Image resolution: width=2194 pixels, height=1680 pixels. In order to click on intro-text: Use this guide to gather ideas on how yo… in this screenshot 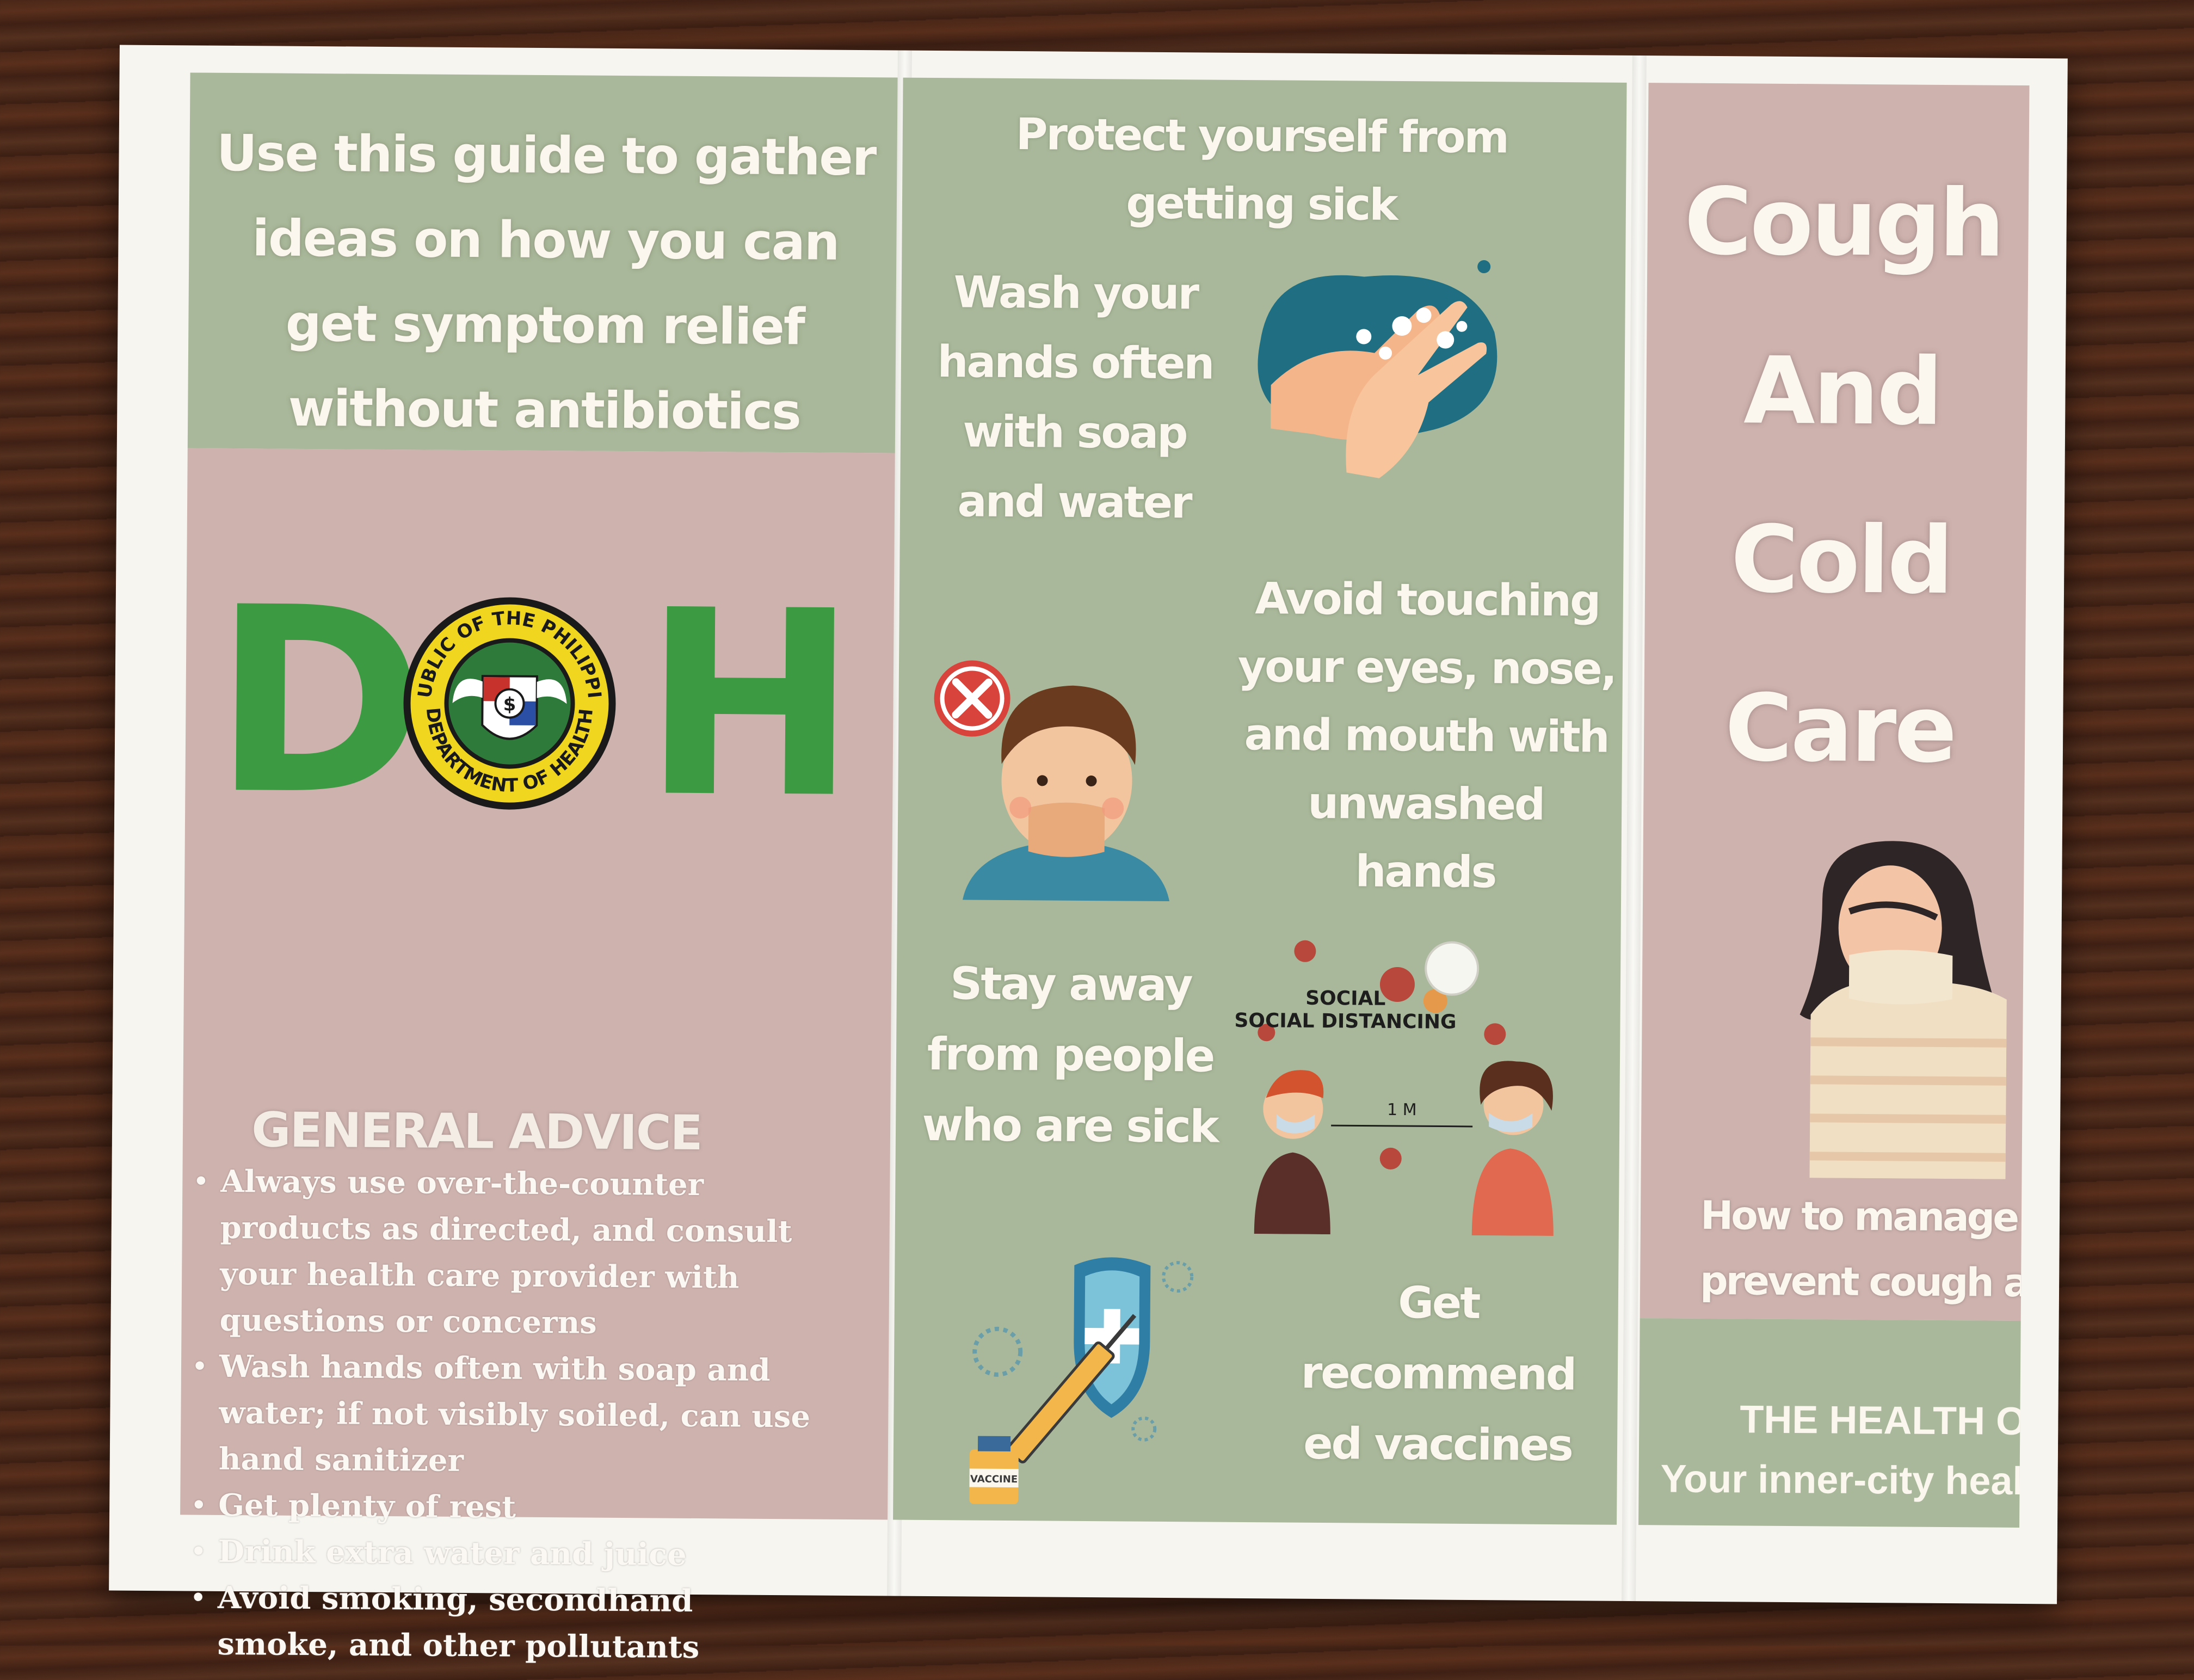, I will do `click(546, 282)`.